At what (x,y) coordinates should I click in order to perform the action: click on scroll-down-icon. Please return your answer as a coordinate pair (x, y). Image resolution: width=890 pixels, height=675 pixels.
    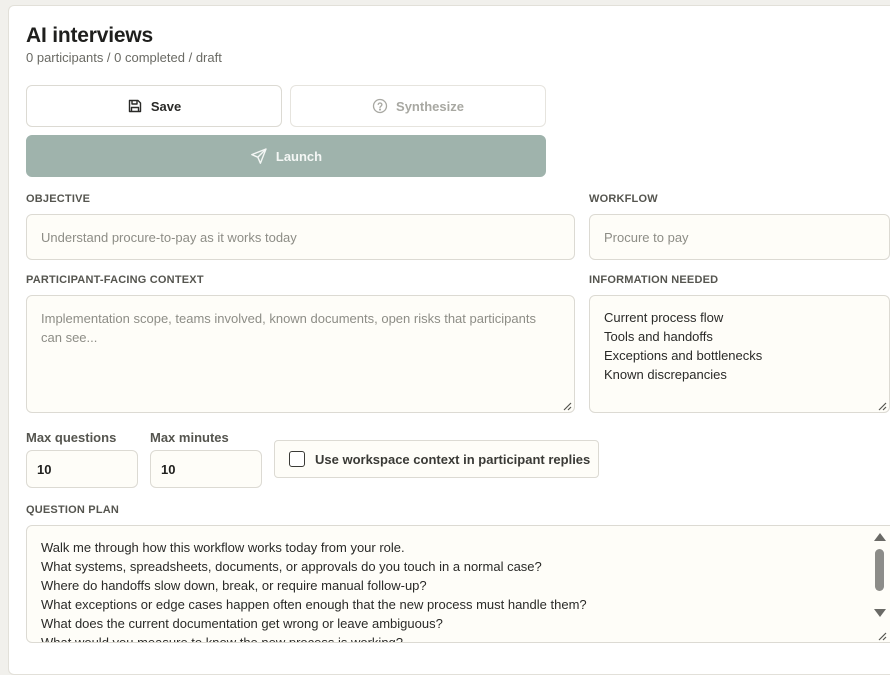
    Looking at the image, I should click on (880, 613).